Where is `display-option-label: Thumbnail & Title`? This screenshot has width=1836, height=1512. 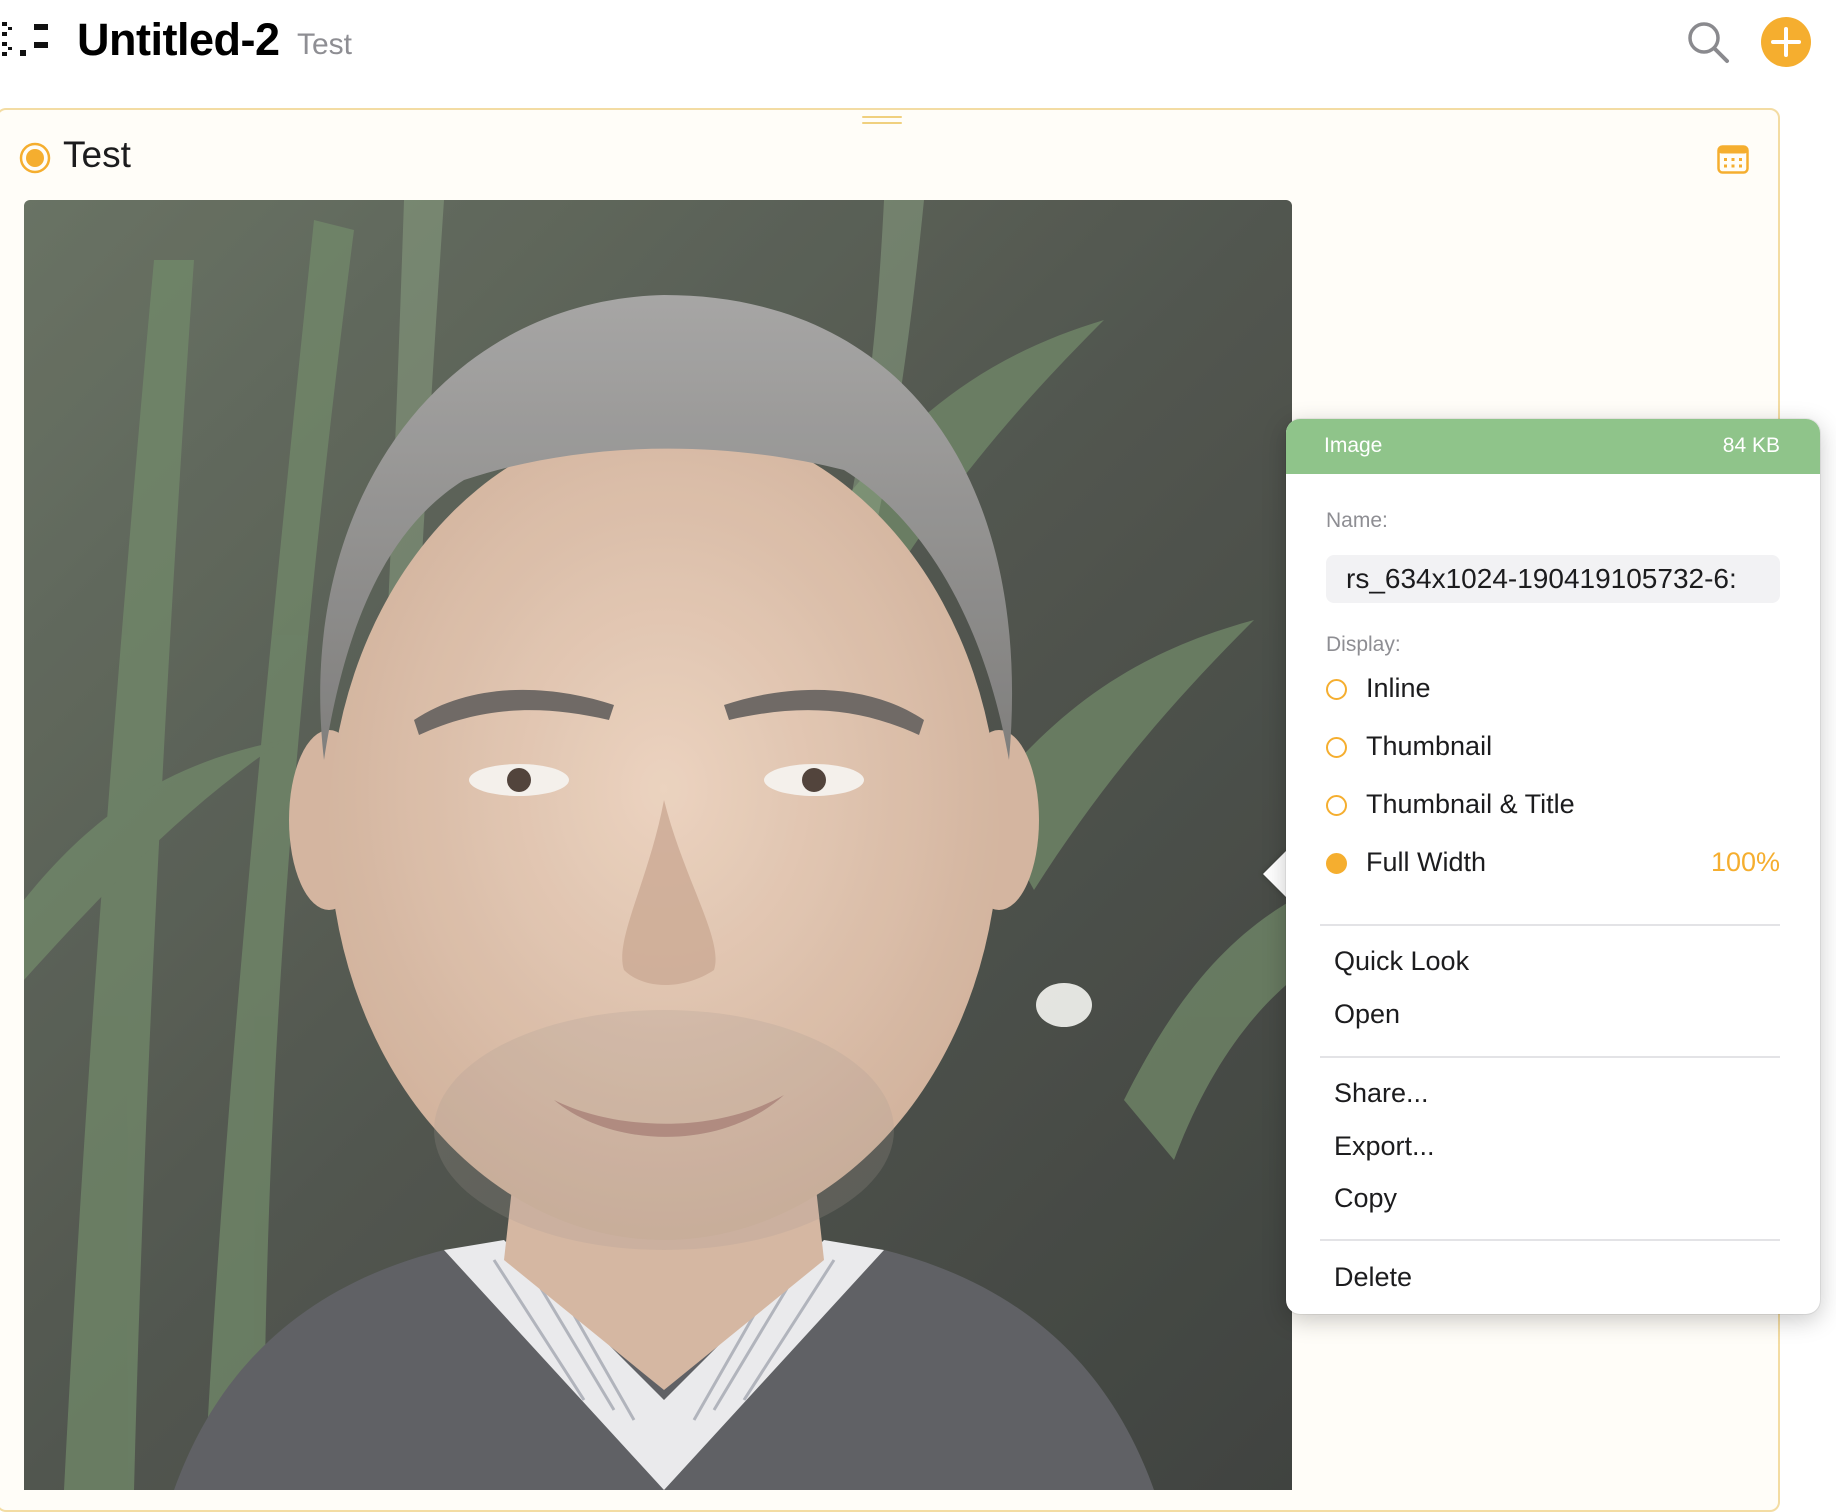 display-option-label: Thumbnail & Title is located at coordinates (1470, 804).